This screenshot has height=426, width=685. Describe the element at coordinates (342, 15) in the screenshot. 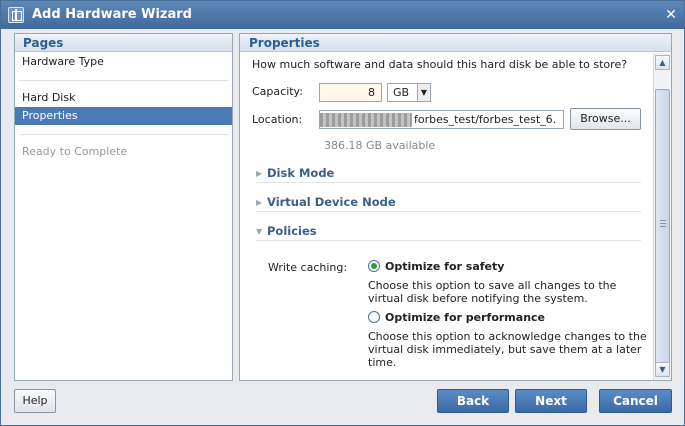

I see `title-bar: Add Hardware Wizard ✕` at that location.